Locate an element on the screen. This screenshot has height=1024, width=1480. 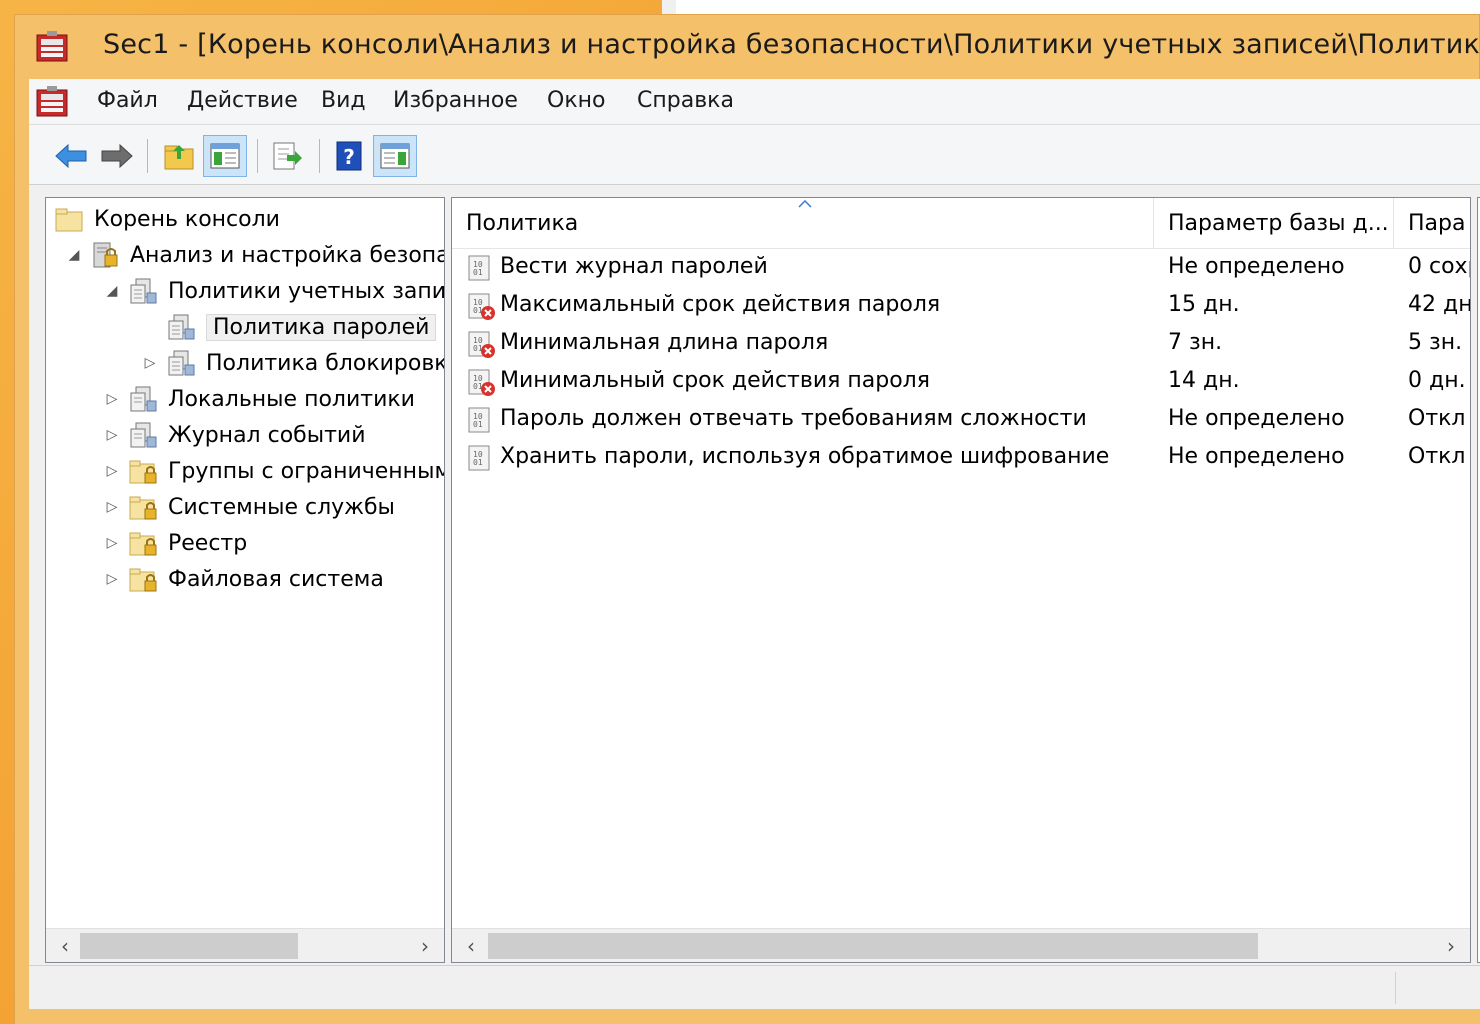
back-button is located at coordinates (71, 156).